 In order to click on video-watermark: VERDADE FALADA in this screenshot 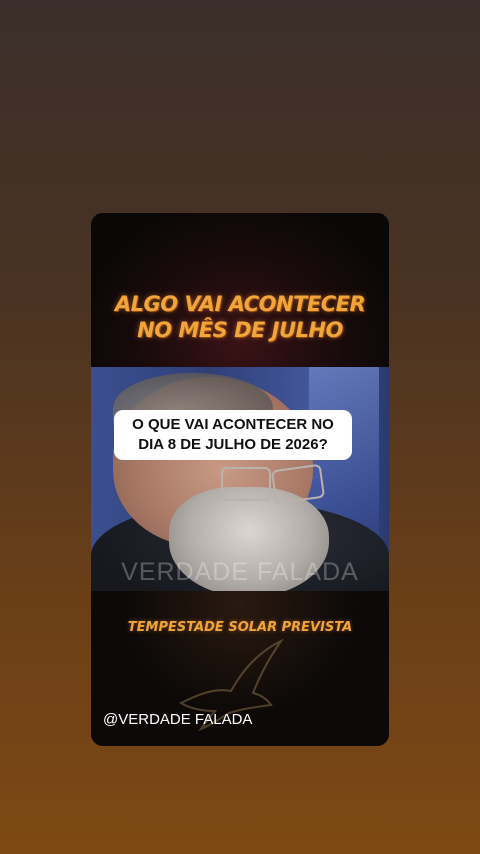, I will do `click(240, 572)`.